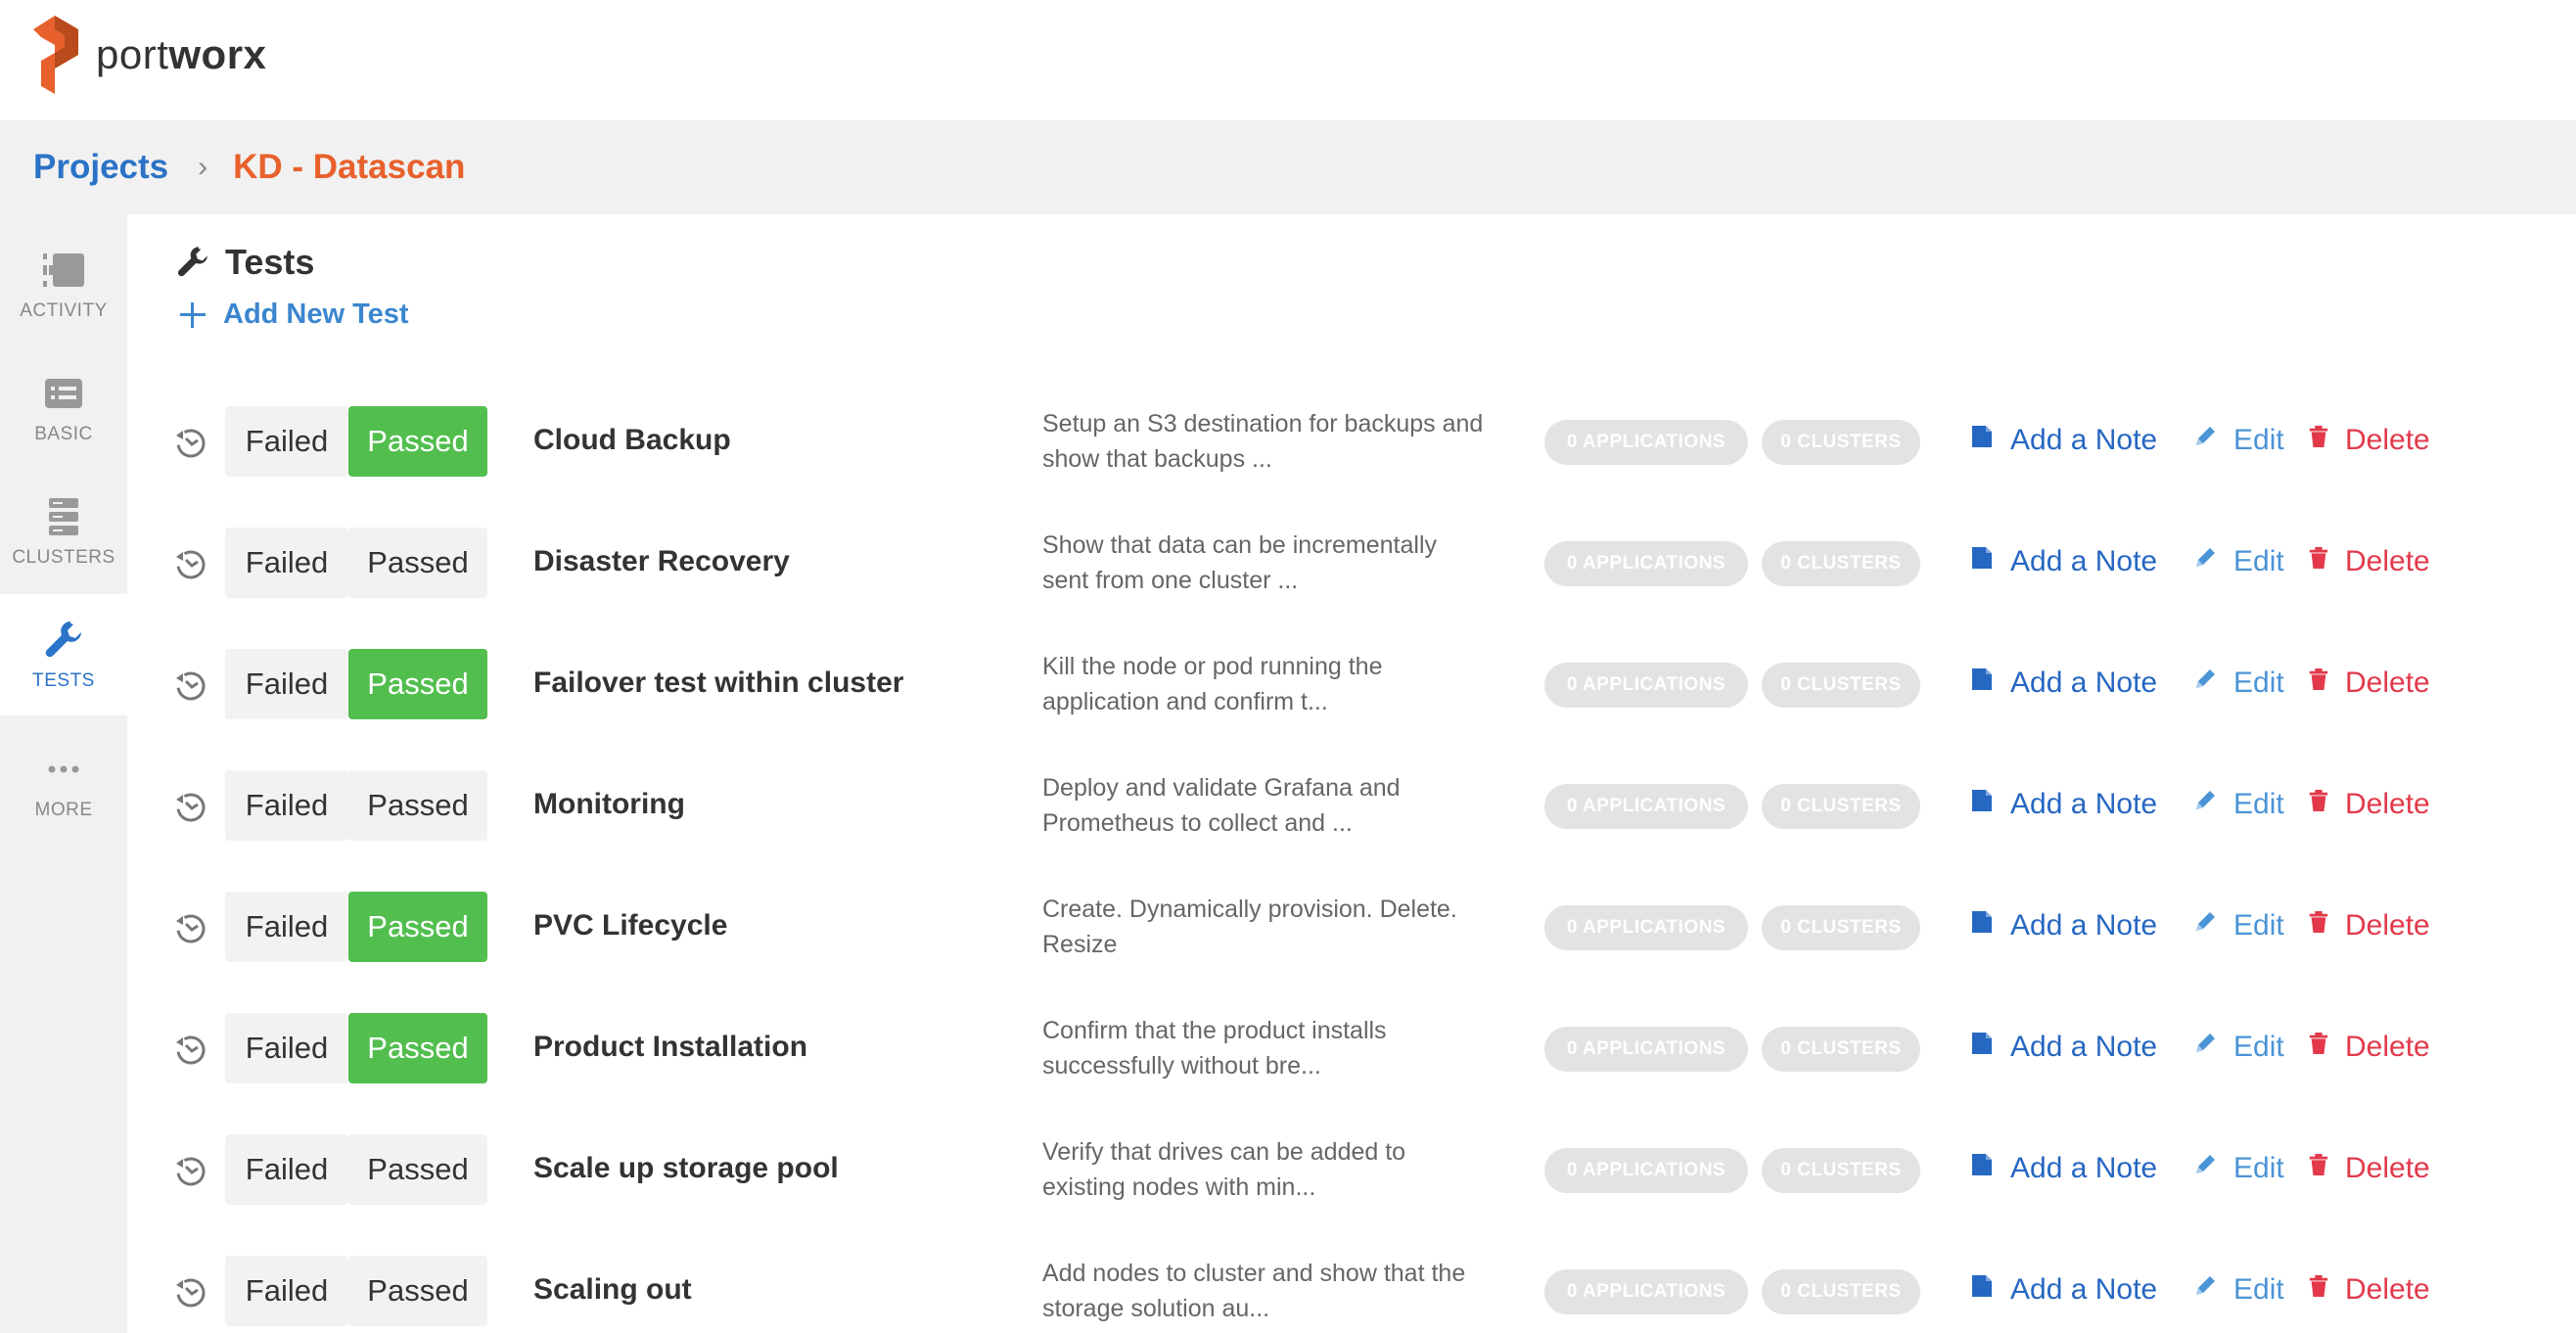  Describe the element at coordinates (630, 925) in the screenshot. I see `test-name: PVC Lifecycle` at that location.